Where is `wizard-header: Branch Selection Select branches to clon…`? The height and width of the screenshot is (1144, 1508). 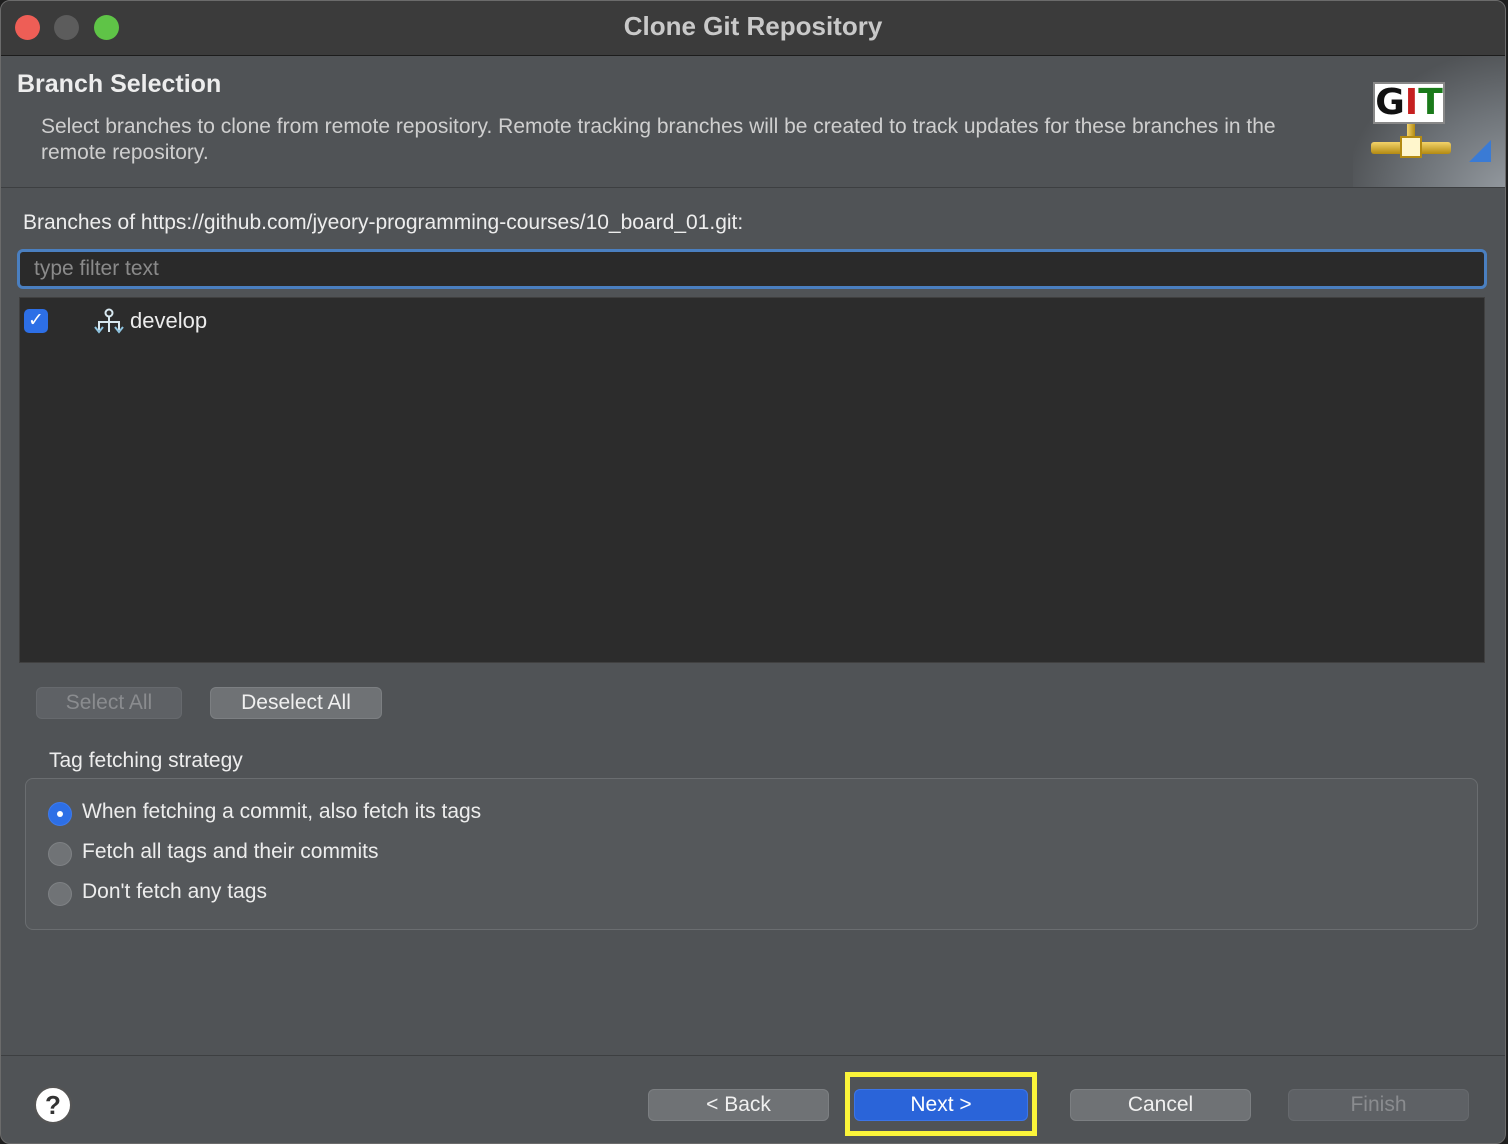
wizard-header: Branch Selection Select branches to clon… is located at coordinates (753, 122).